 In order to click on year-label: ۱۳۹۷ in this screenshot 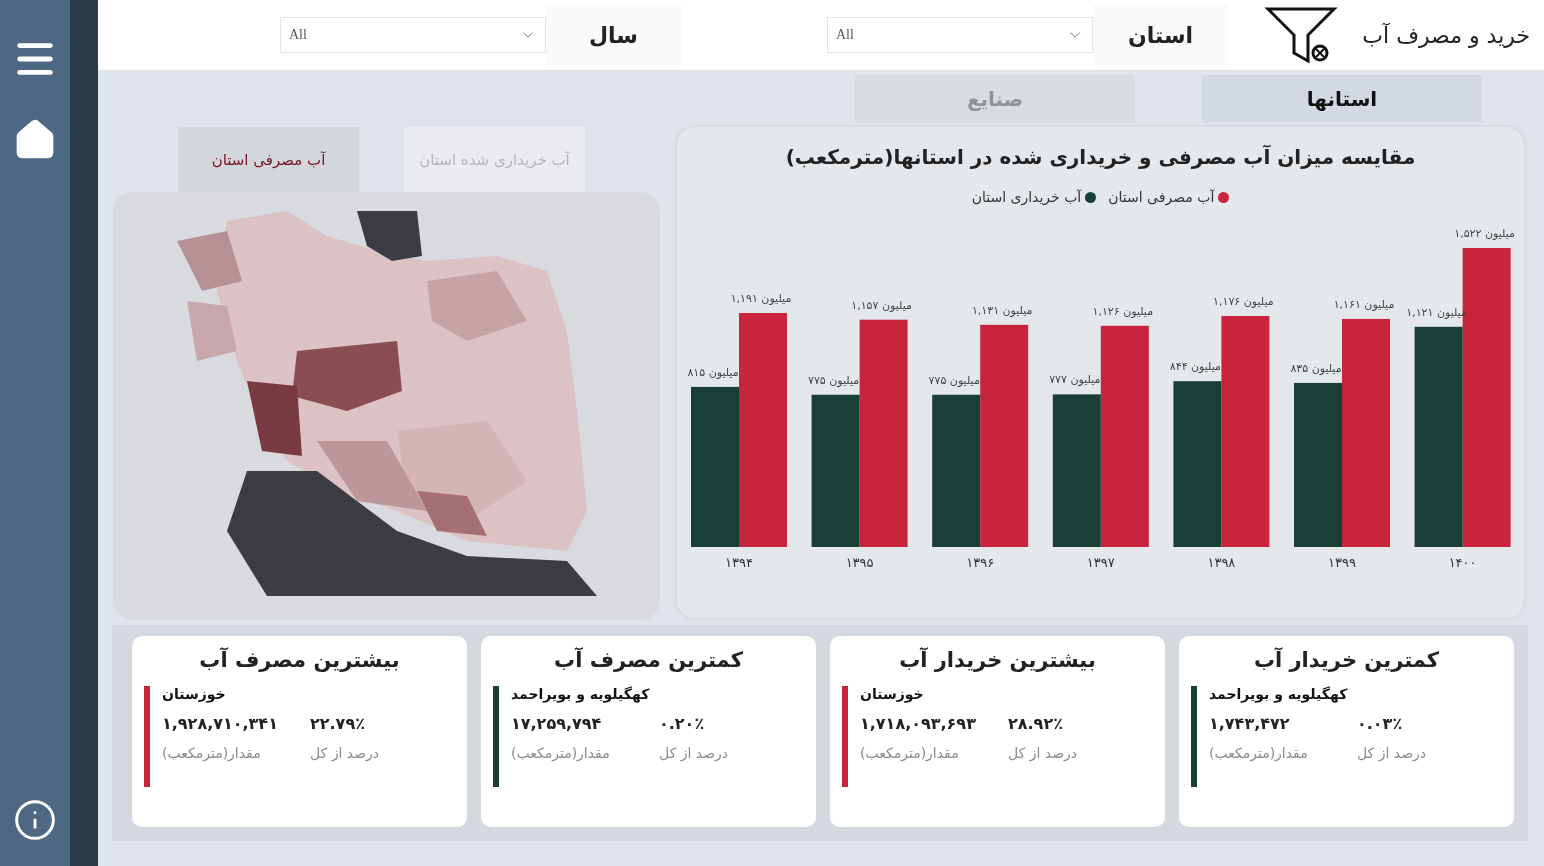, I will do `click(1100, 562)`.